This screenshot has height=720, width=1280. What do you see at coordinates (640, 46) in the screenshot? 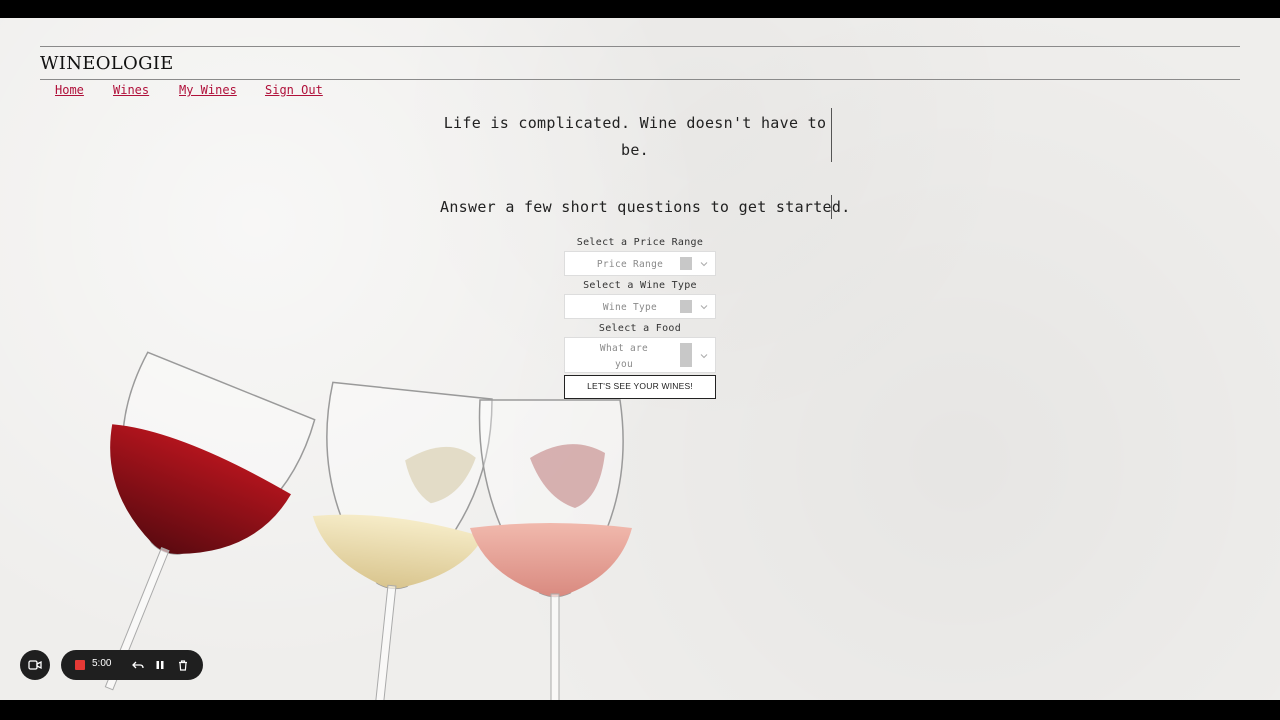
I see `header-top-rule` at bounding box center [640, 46].